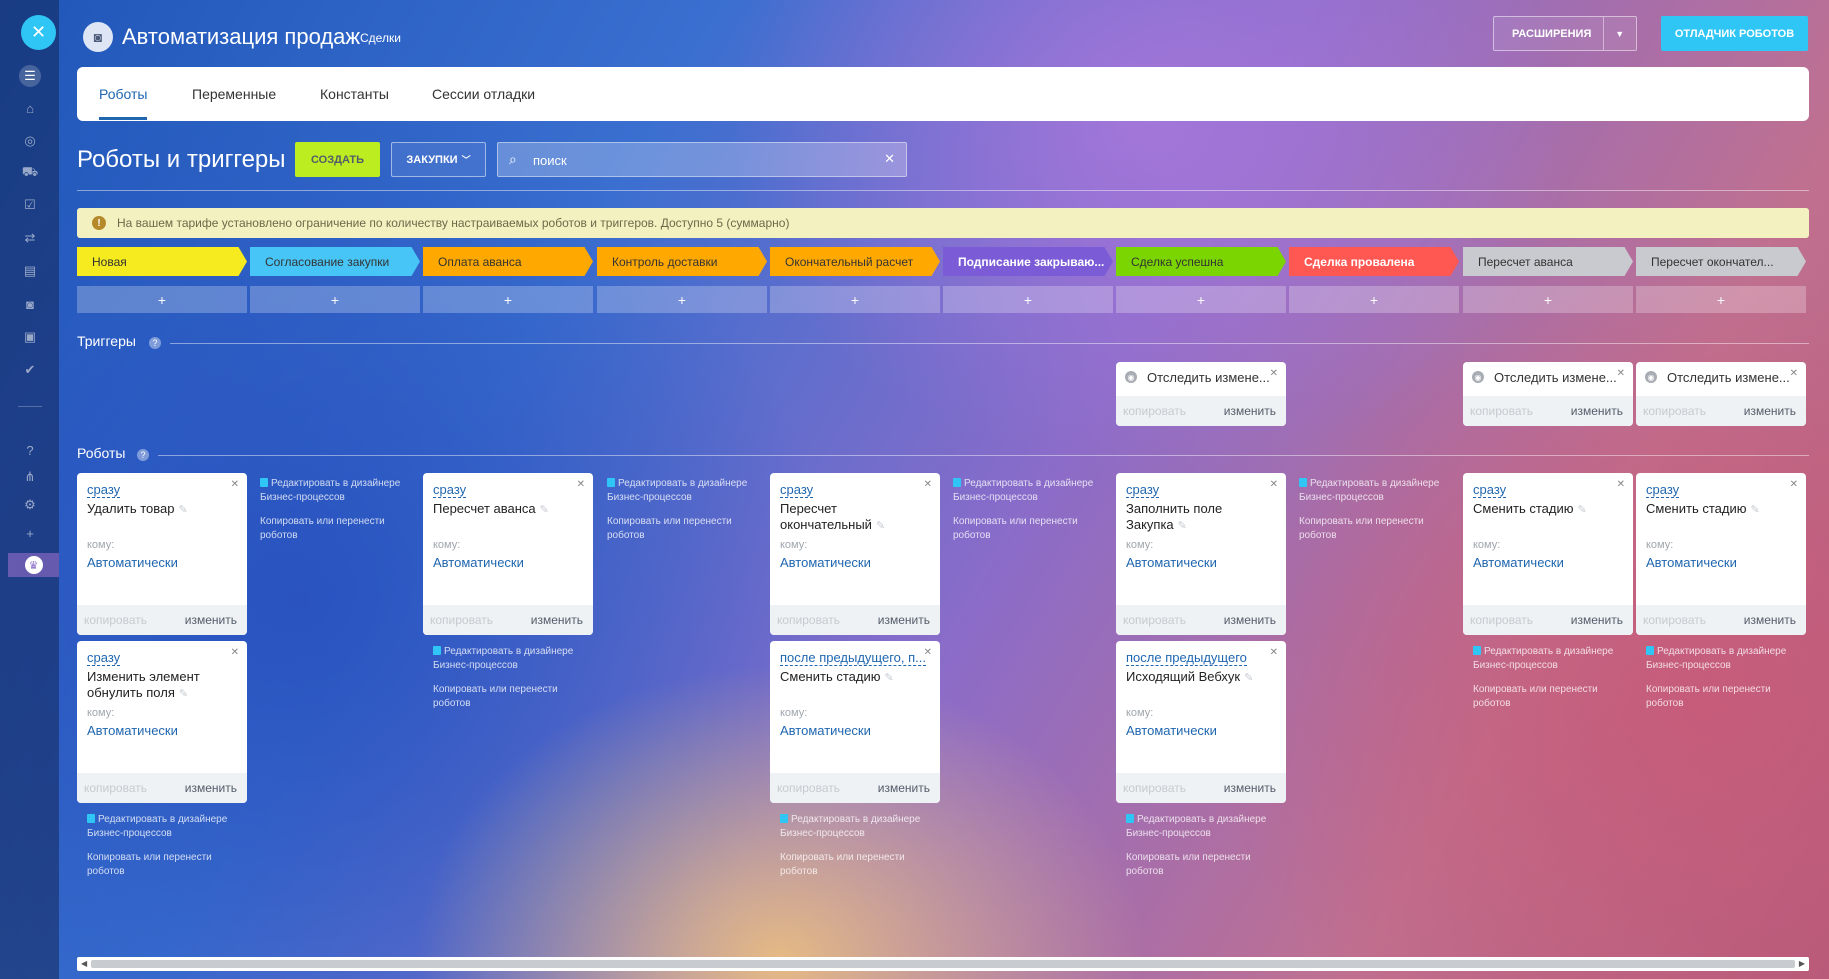  I want to click on robot-icon: ◙, so click(30, 304).